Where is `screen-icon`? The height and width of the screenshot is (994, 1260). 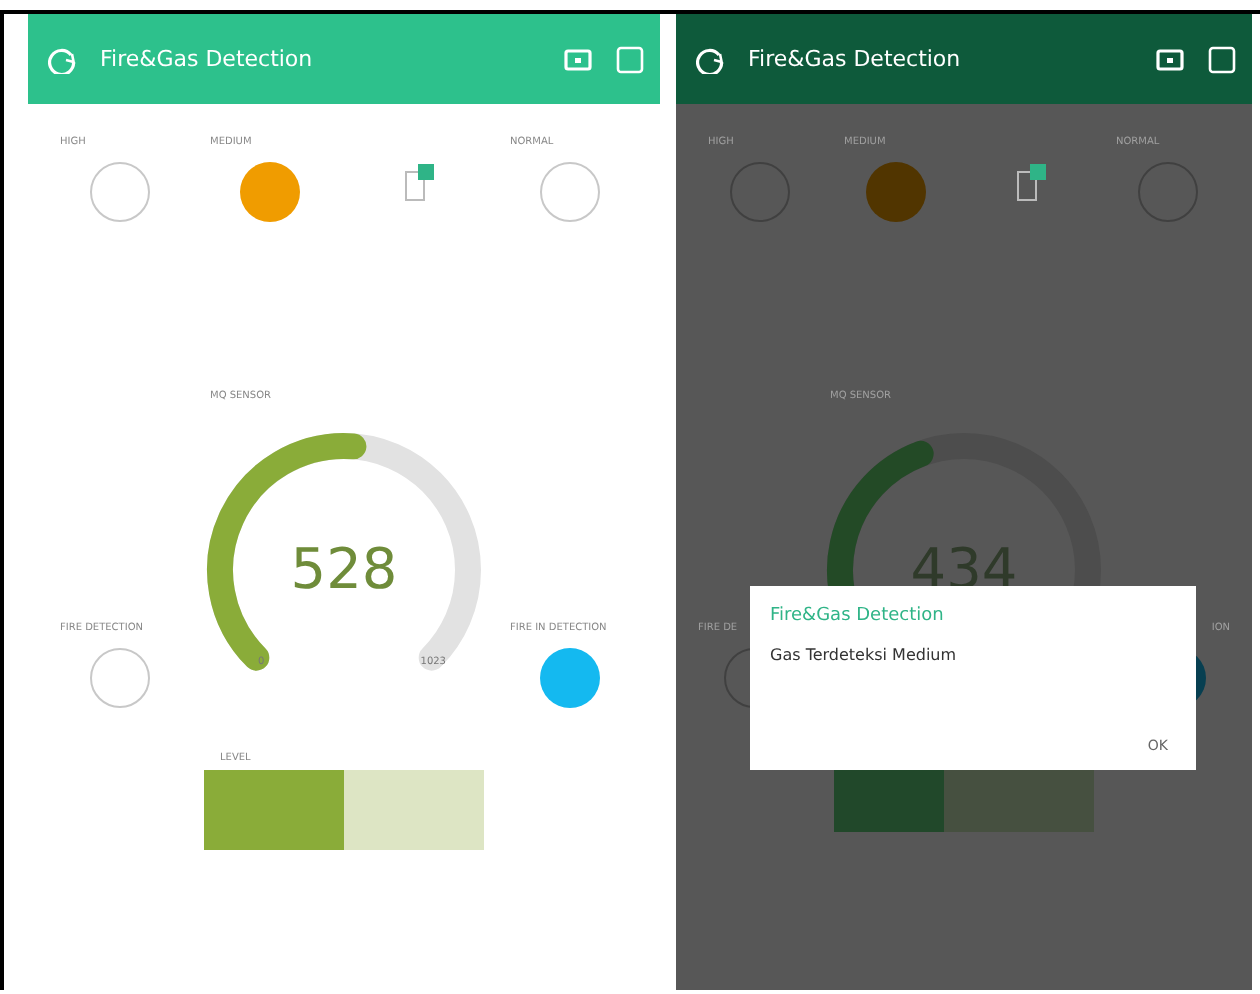
screen-icon is located at coordinates (1170, 59).